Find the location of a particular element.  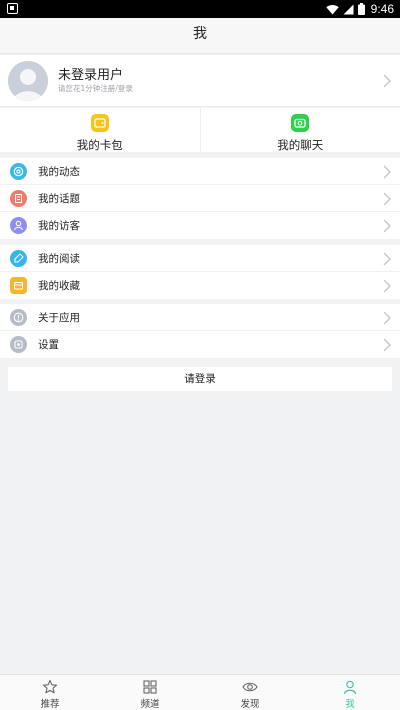

my-chat-label: 我的聊天 is located at coordinates (300, 145).